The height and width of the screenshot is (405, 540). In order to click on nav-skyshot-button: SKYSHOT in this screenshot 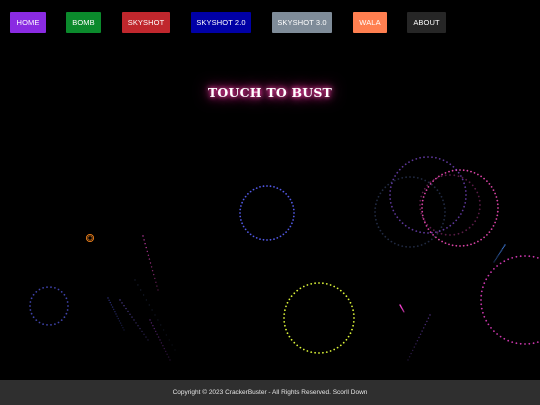, I will do `click(146, 22)`.